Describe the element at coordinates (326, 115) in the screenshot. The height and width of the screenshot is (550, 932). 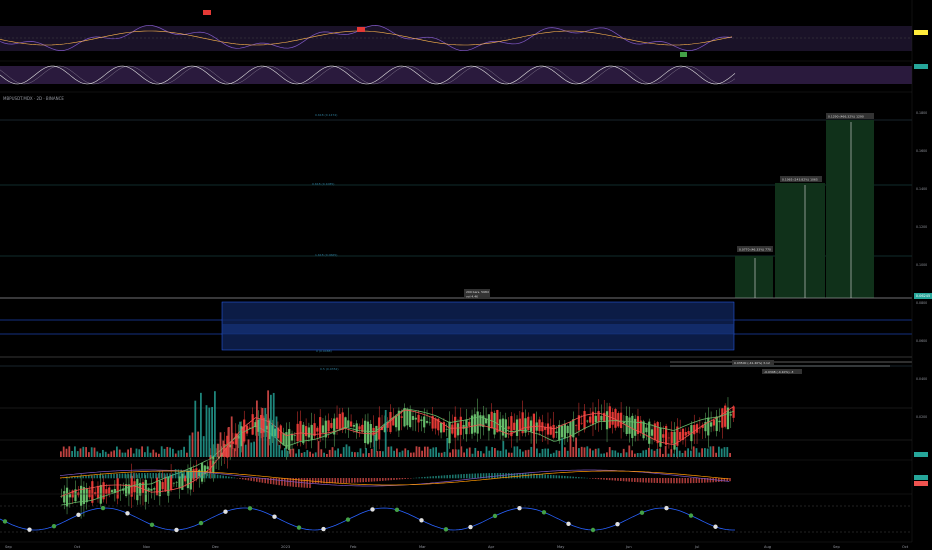
I see `fib-label-1: 0.618 (0.1474)` at that location.